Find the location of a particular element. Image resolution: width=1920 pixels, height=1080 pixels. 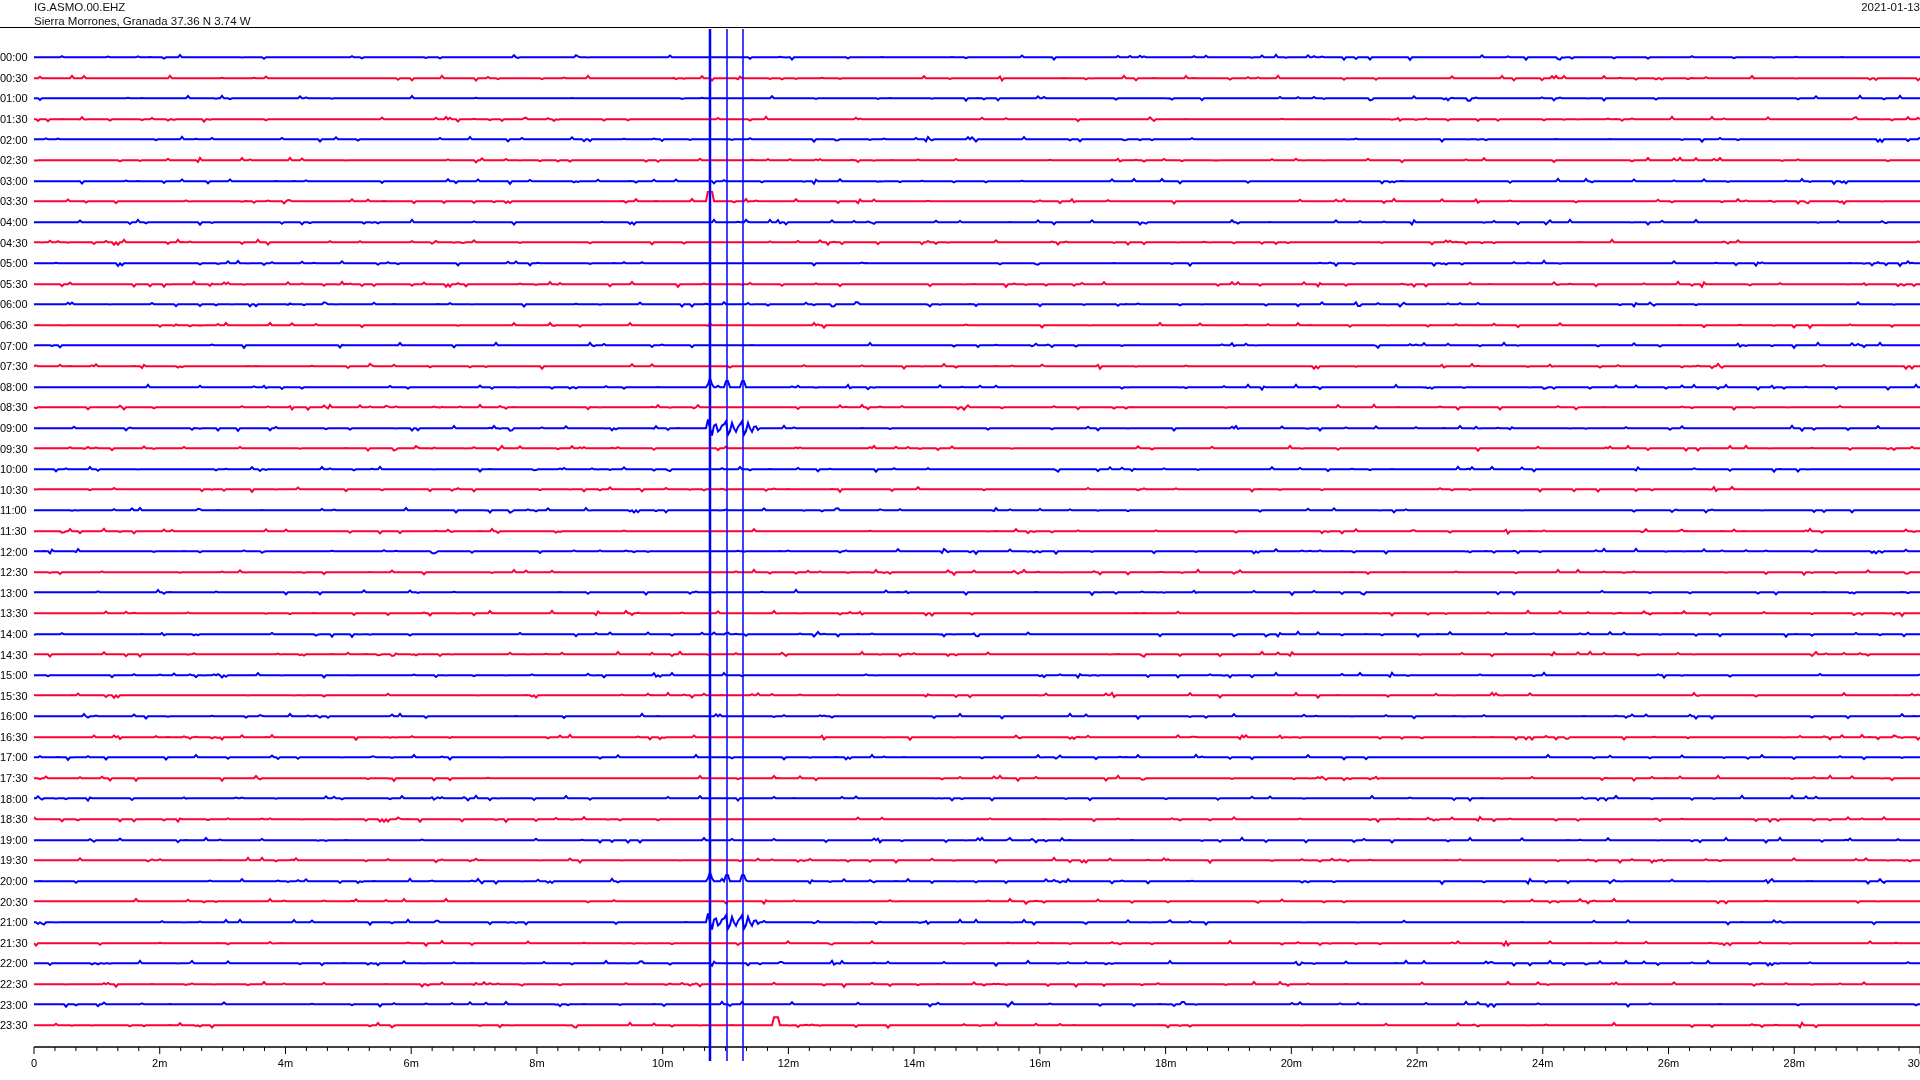

time-label: 17:30 is located at coordinates (14, 778).